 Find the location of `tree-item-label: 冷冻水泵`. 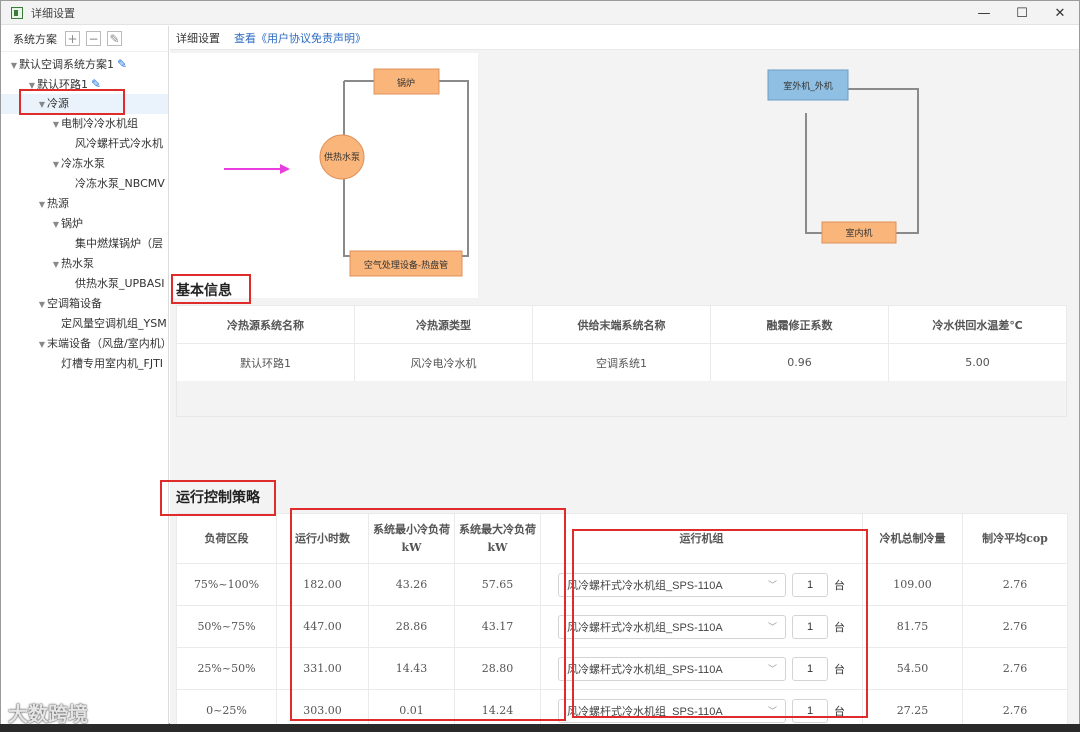

tree-item-label: 冷冻水泵 is located at coordinates (83, 163).